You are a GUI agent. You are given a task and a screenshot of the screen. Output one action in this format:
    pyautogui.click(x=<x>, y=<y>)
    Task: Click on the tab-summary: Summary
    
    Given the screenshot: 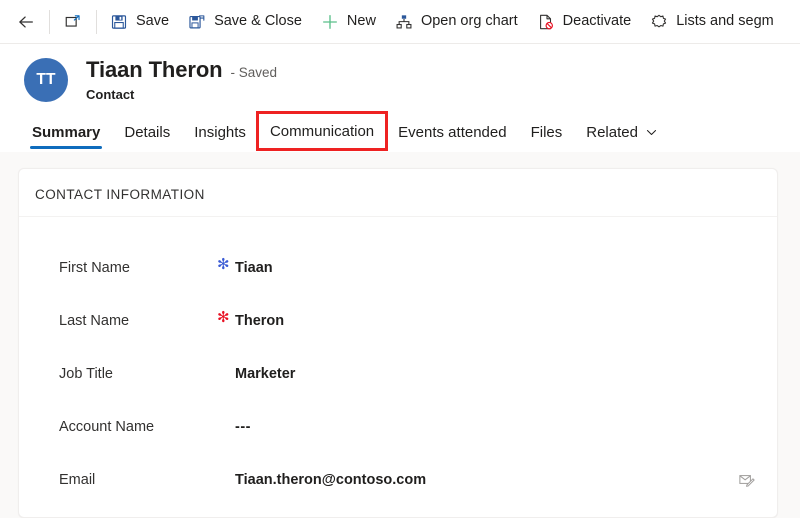 What is the action you would take?
    pyautogui.click(x=66, y=132)
    